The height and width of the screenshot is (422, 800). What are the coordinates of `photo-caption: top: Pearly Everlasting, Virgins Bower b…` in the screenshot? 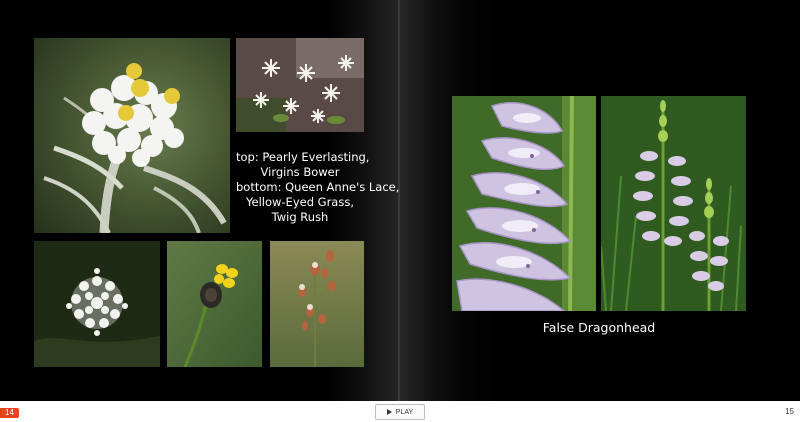 It's located at (318, 187).